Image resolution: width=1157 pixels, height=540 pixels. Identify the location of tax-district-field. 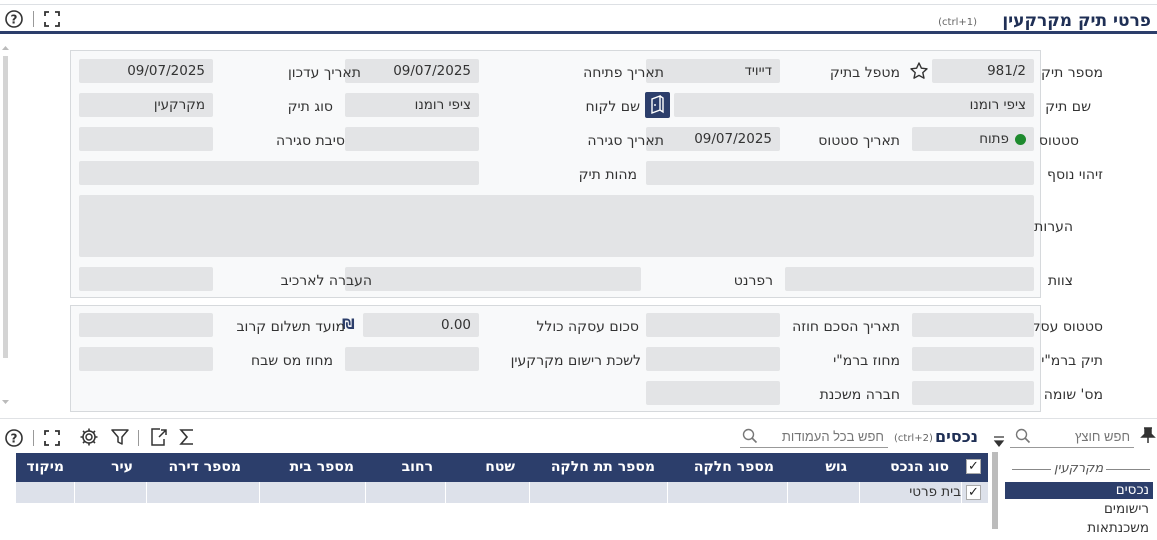
(146, 359).